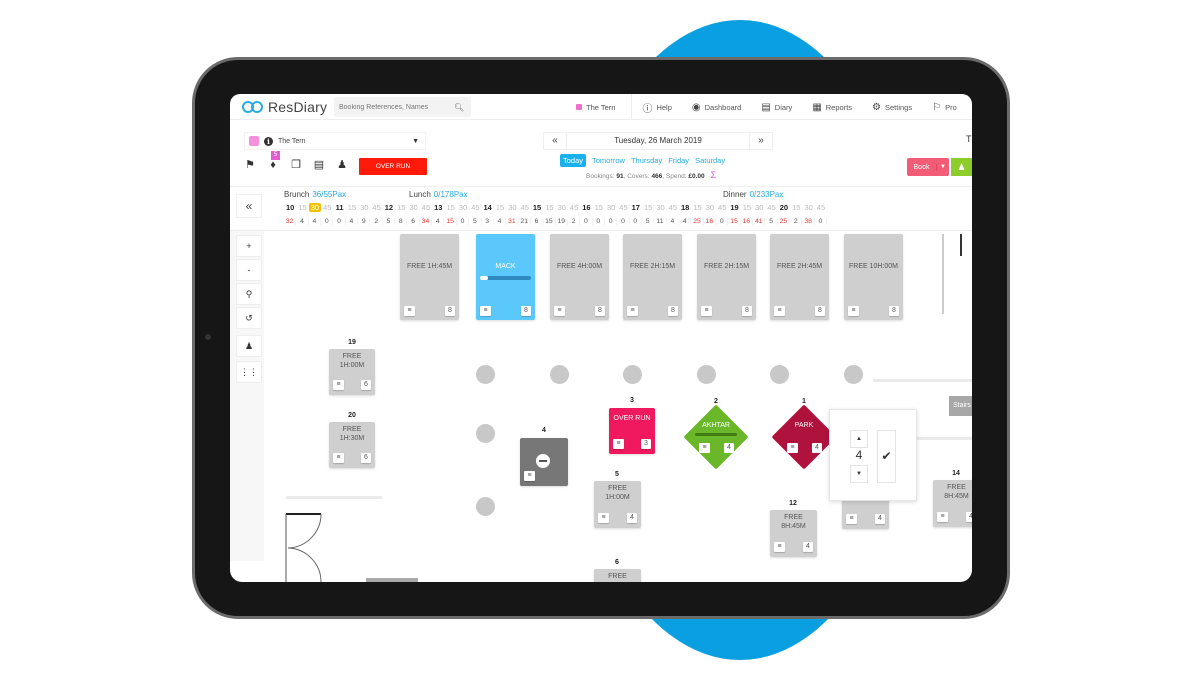 The width and height of the screenshot is (1200, 675). Describe the element at coordinates (250, 164) in the screenshot. I see `flag-icon: ⚑` at that location.